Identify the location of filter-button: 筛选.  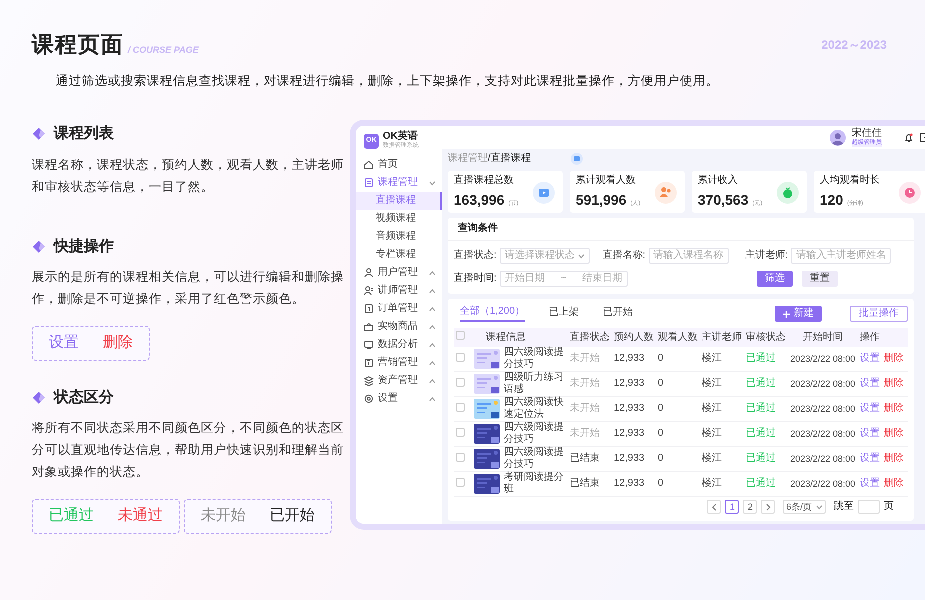
(775, 279).